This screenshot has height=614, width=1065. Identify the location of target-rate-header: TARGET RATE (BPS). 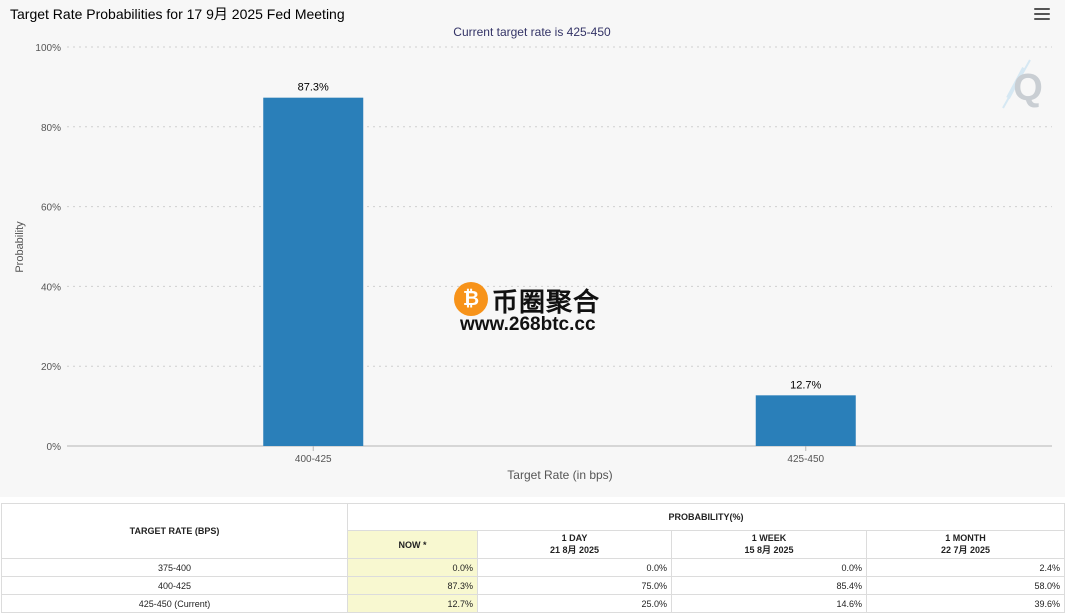
(174, 531).